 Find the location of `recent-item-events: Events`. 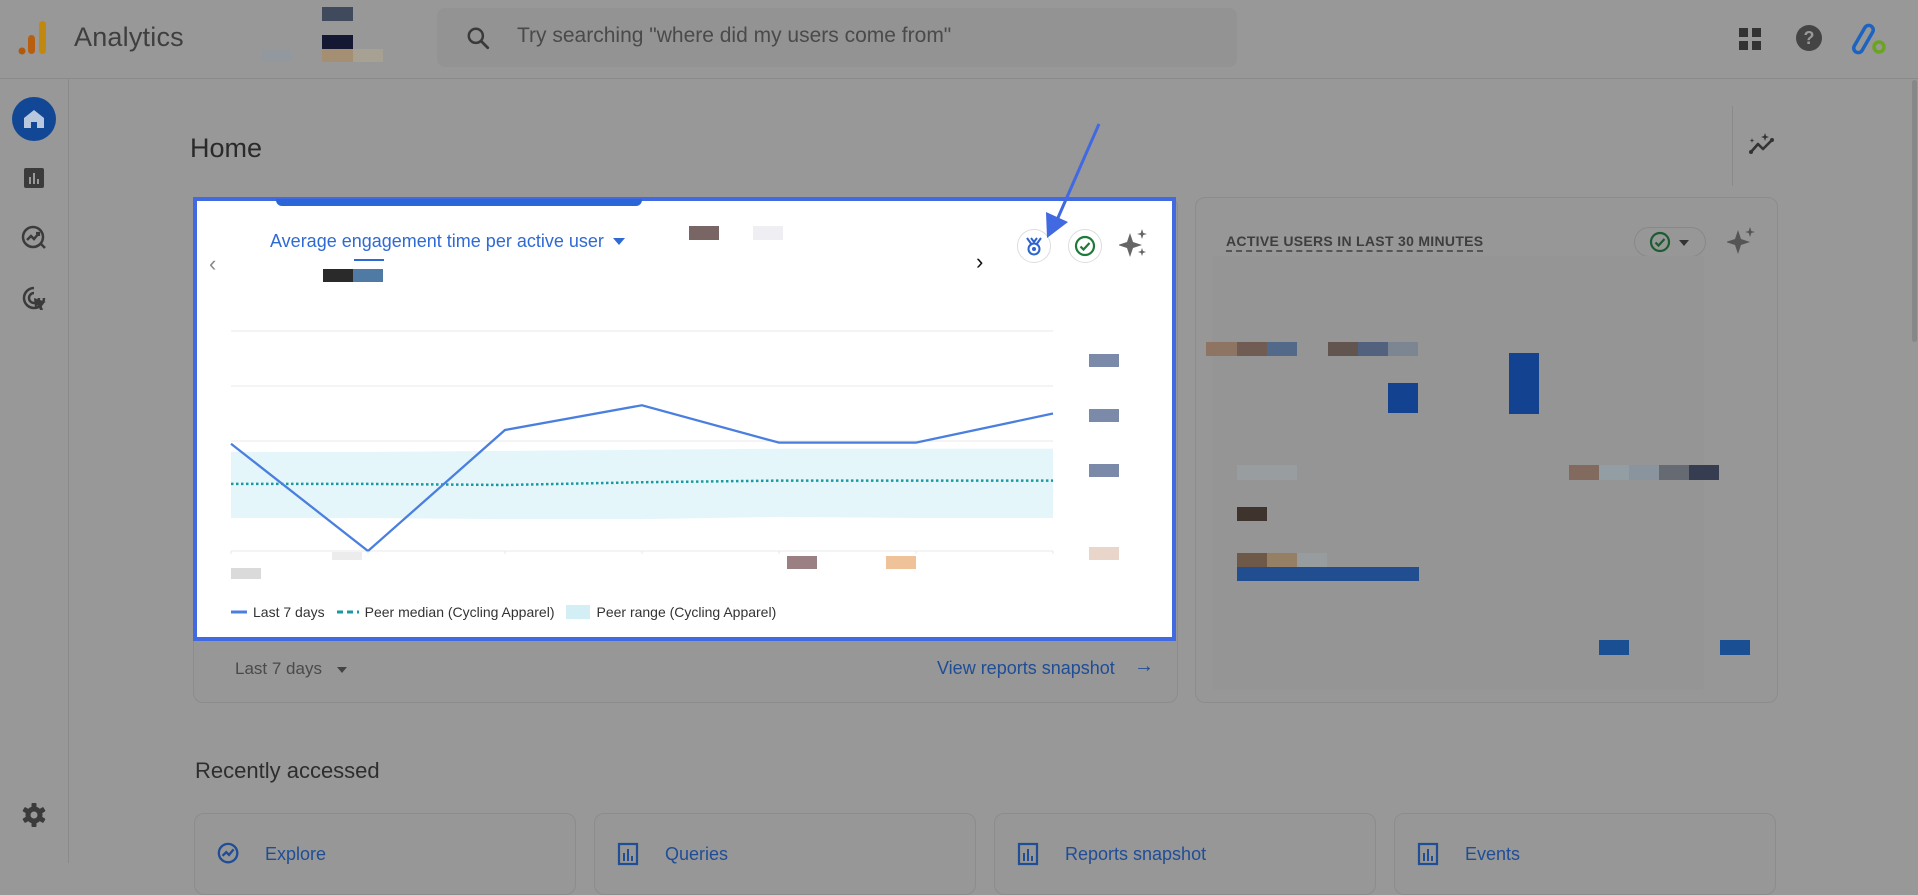

recent-item-events: Events is located at coordinates (1585, 854).